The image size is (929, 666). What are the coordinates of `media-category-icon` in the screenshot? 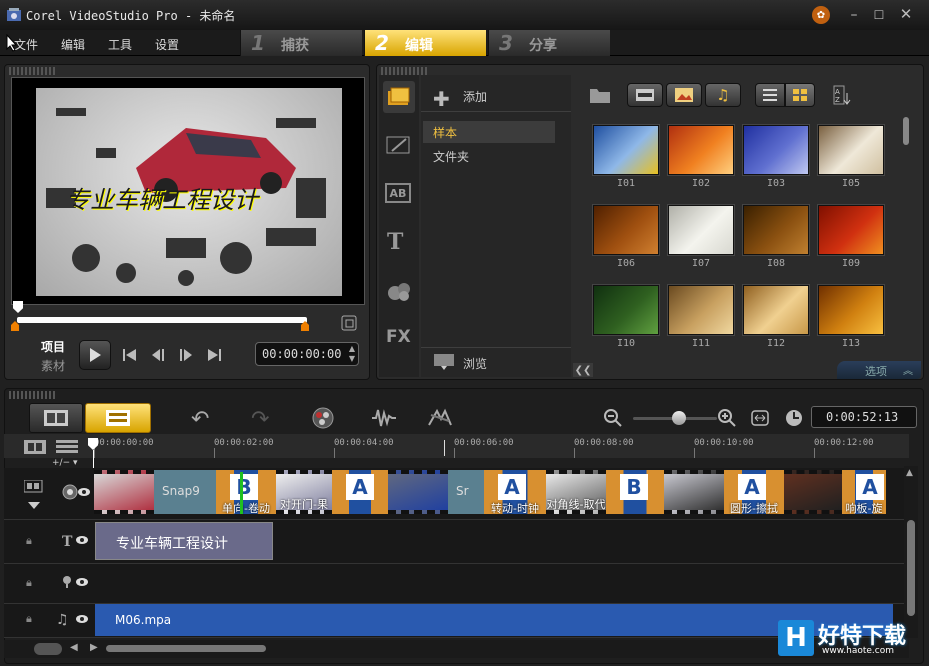 It's located at (399, 97).